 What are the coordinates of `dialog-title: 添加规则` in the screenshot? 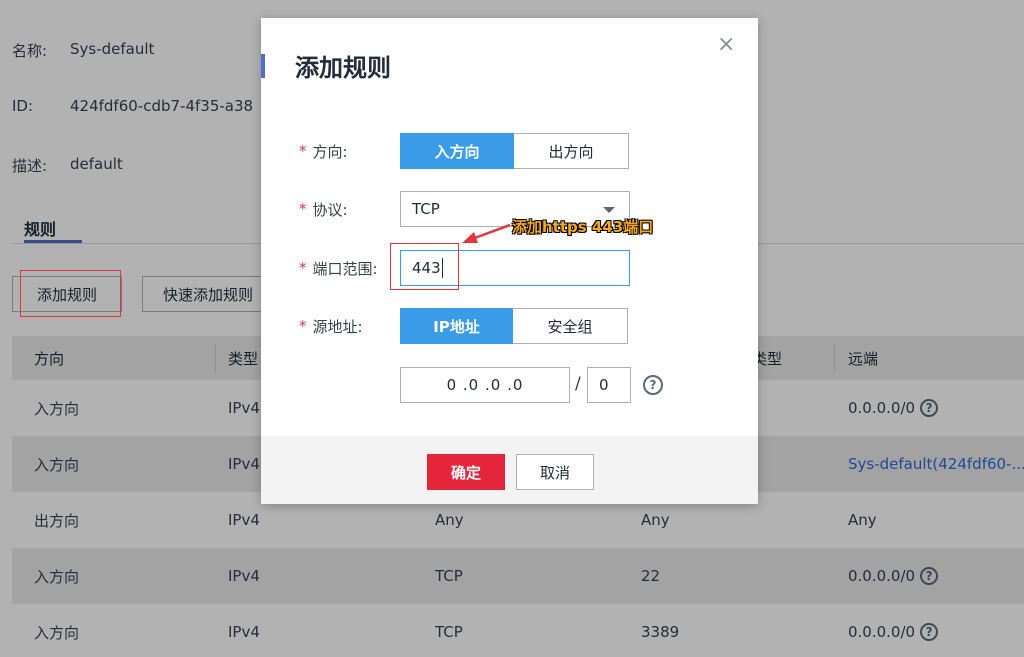 It's located at (343, 68).